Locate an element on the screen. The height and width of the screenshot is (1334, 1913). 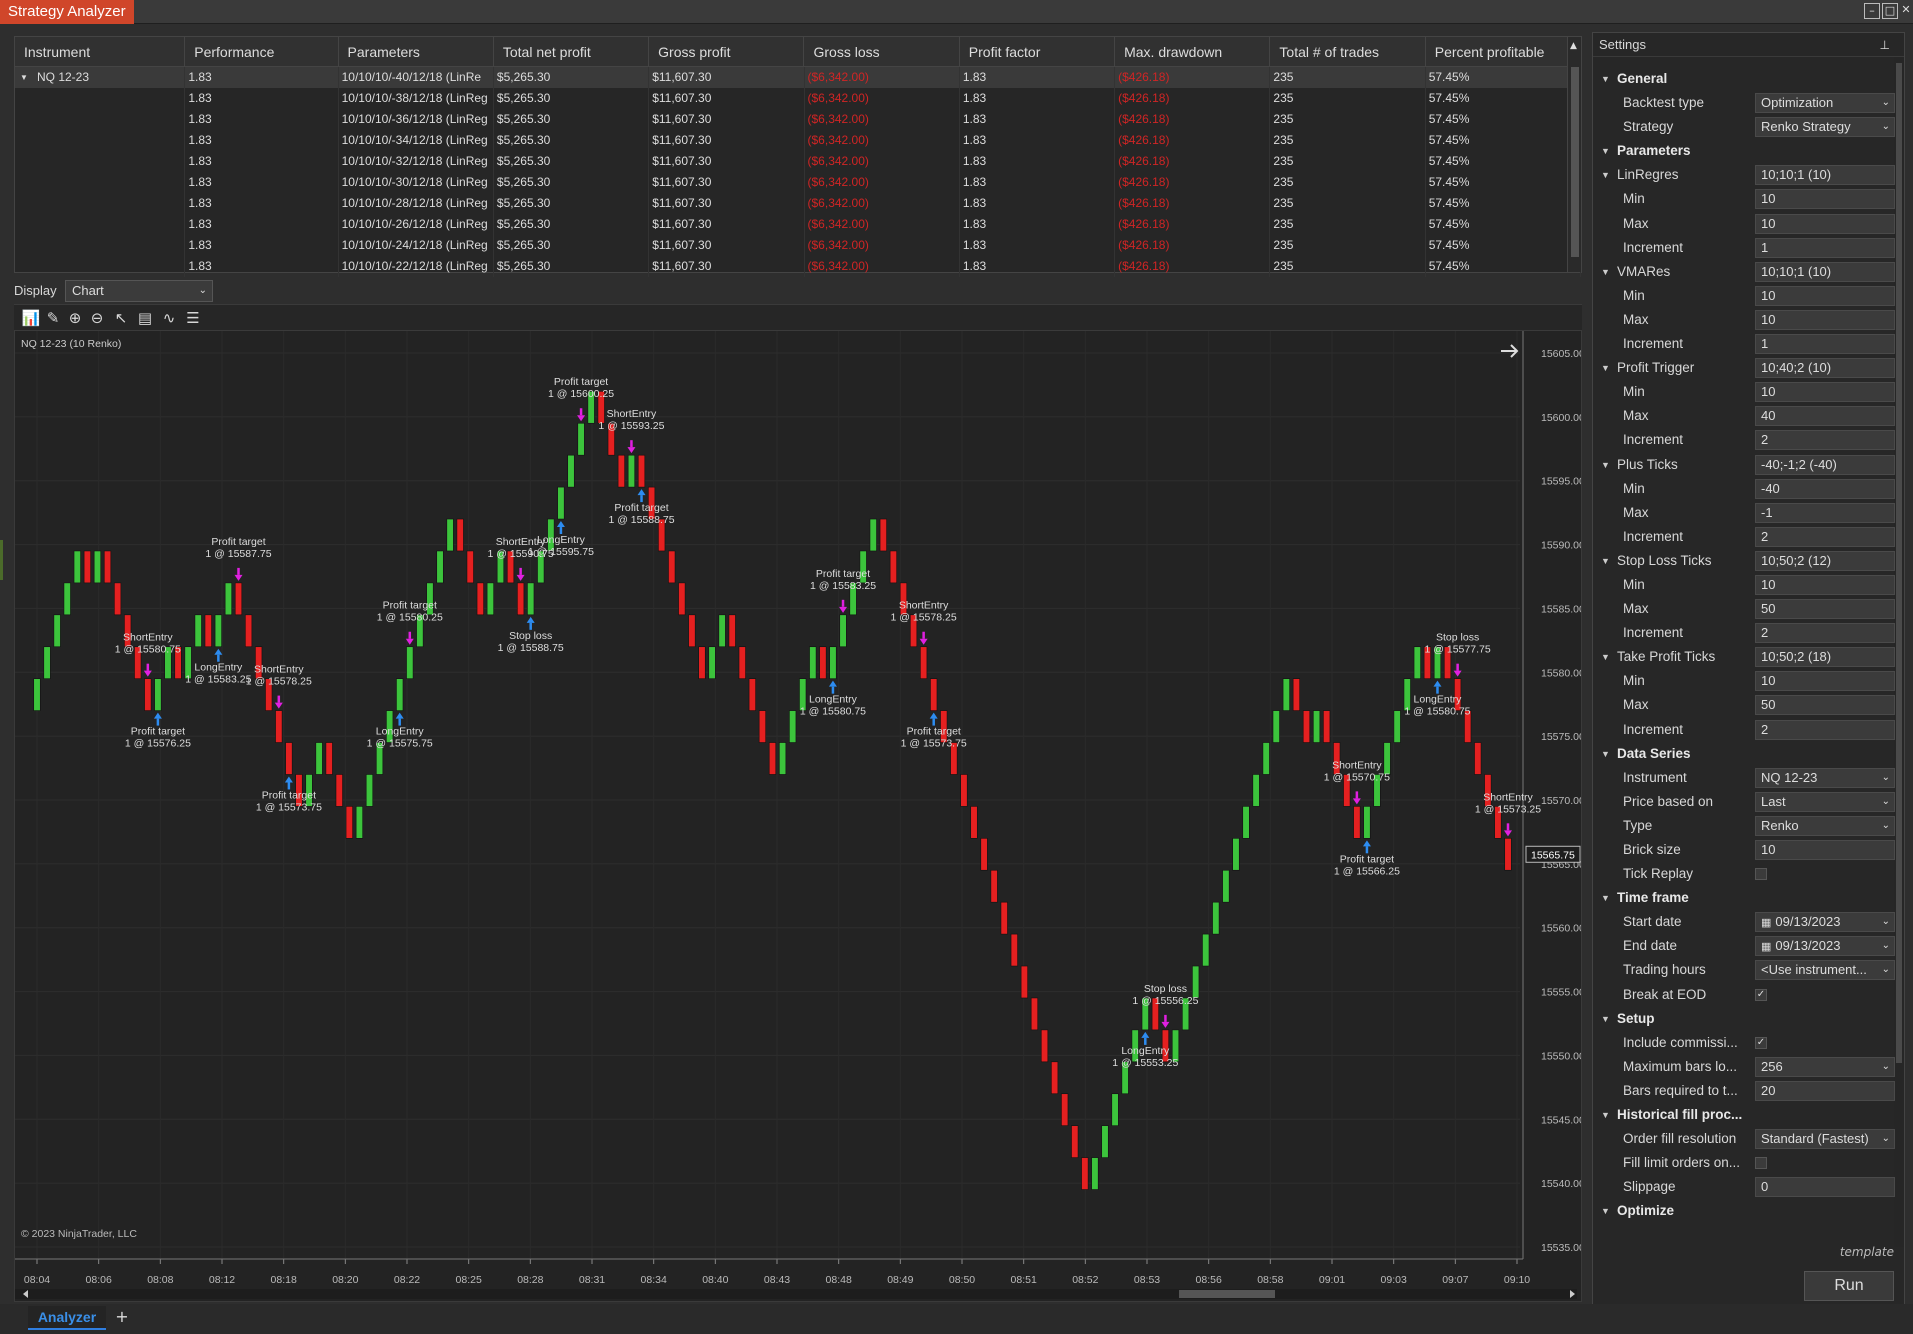
setting-input: -40 is located at coordinates (1825, 488).